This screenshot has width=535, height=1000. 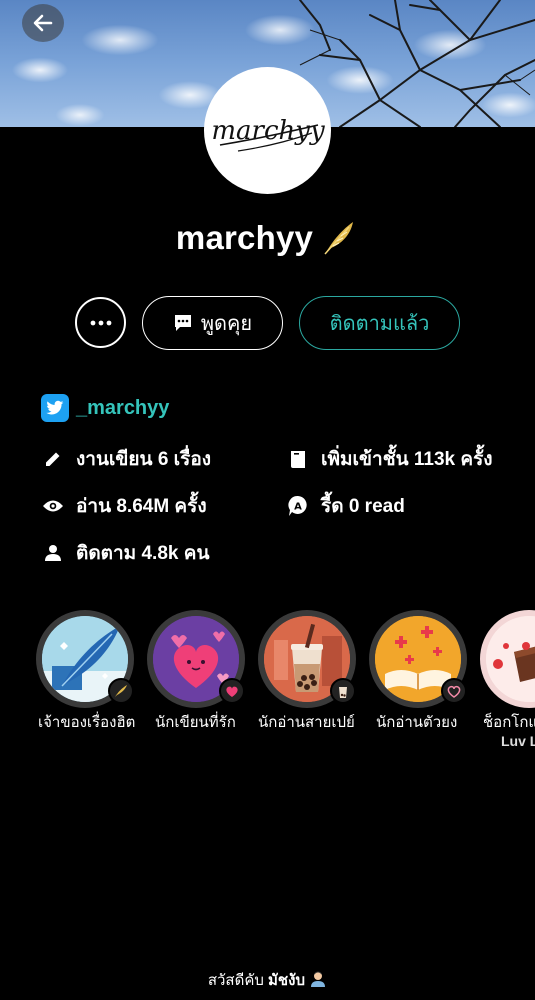 I want to click on badge-label: นักอ่านตัวยง, so click(x=417, y=722).